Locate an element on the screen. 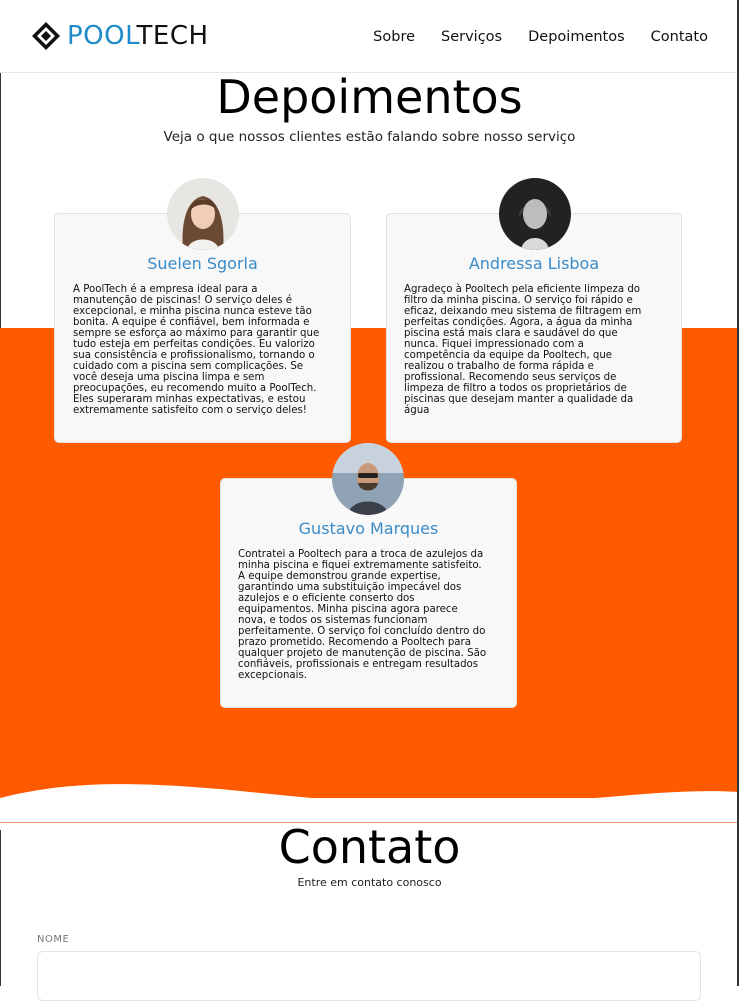  name-input is located at coordinates (369, 976).